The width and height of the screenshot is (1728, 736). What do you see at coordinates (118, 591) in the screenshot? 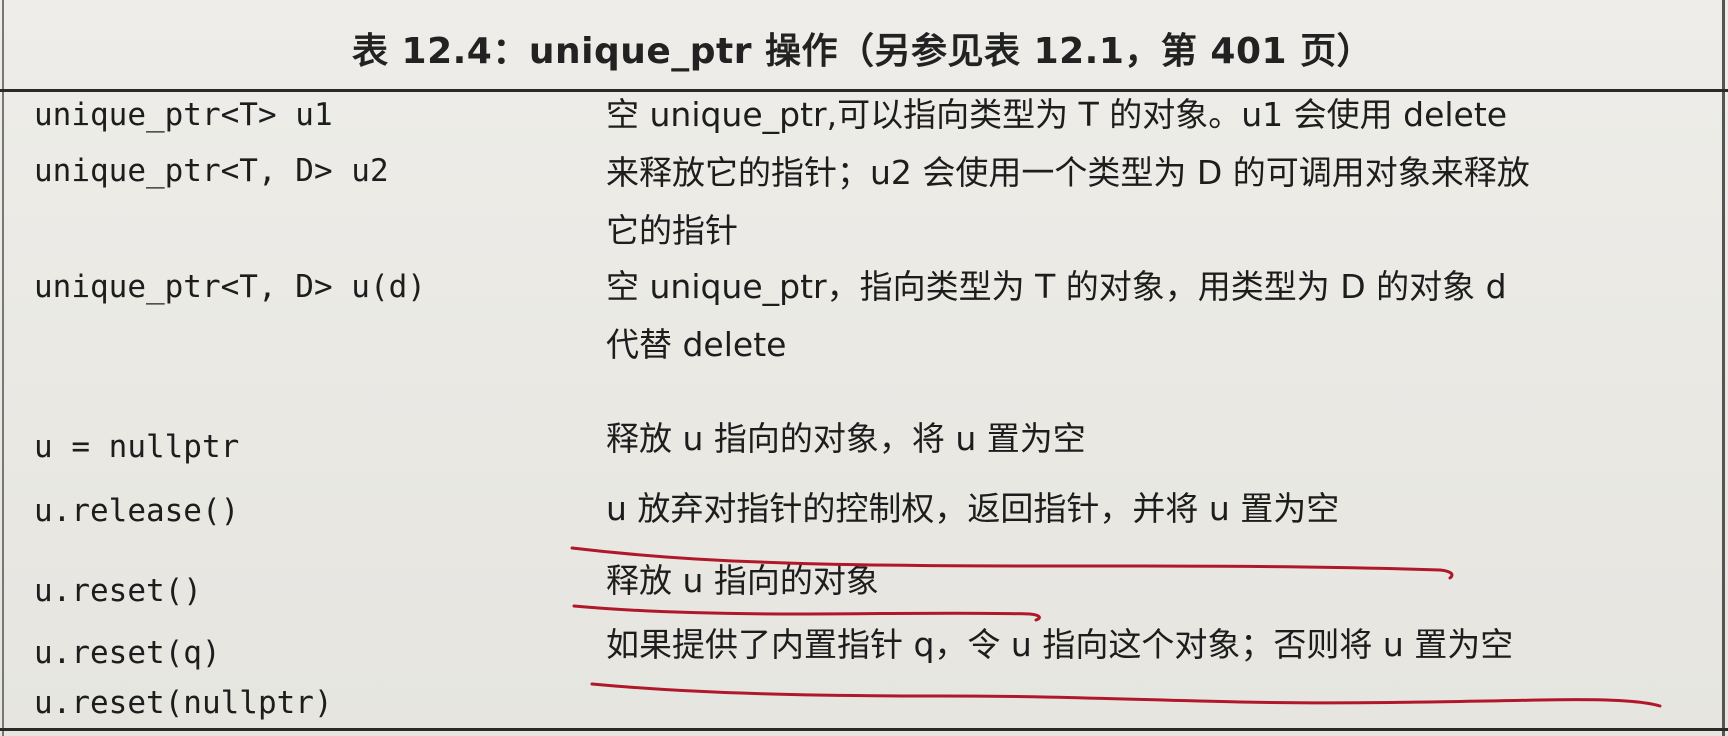
I see `command-cell: u.reset()` at bounding box center [118, 591].